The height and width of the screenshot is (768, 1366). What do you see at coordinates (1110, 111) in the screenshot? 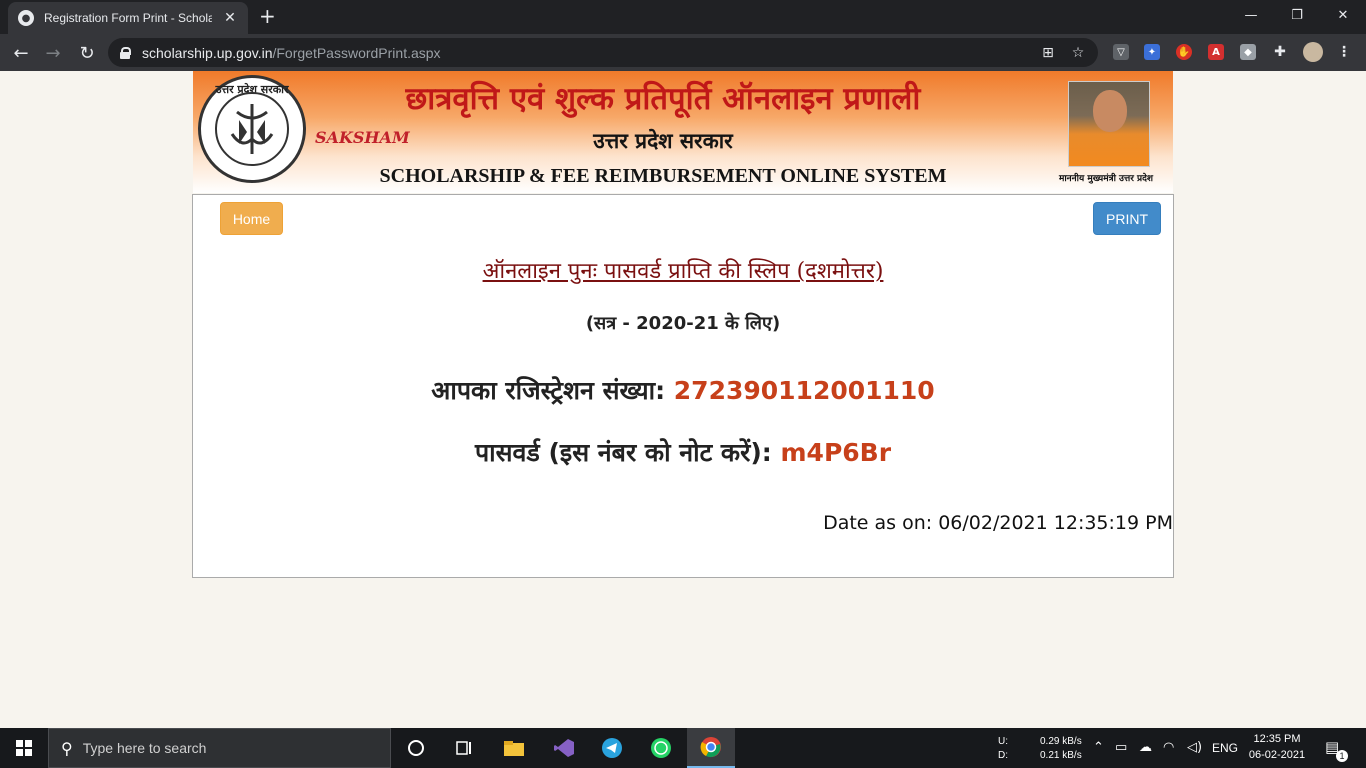
I see `portrait-face` at bounding box center [1110, 111].